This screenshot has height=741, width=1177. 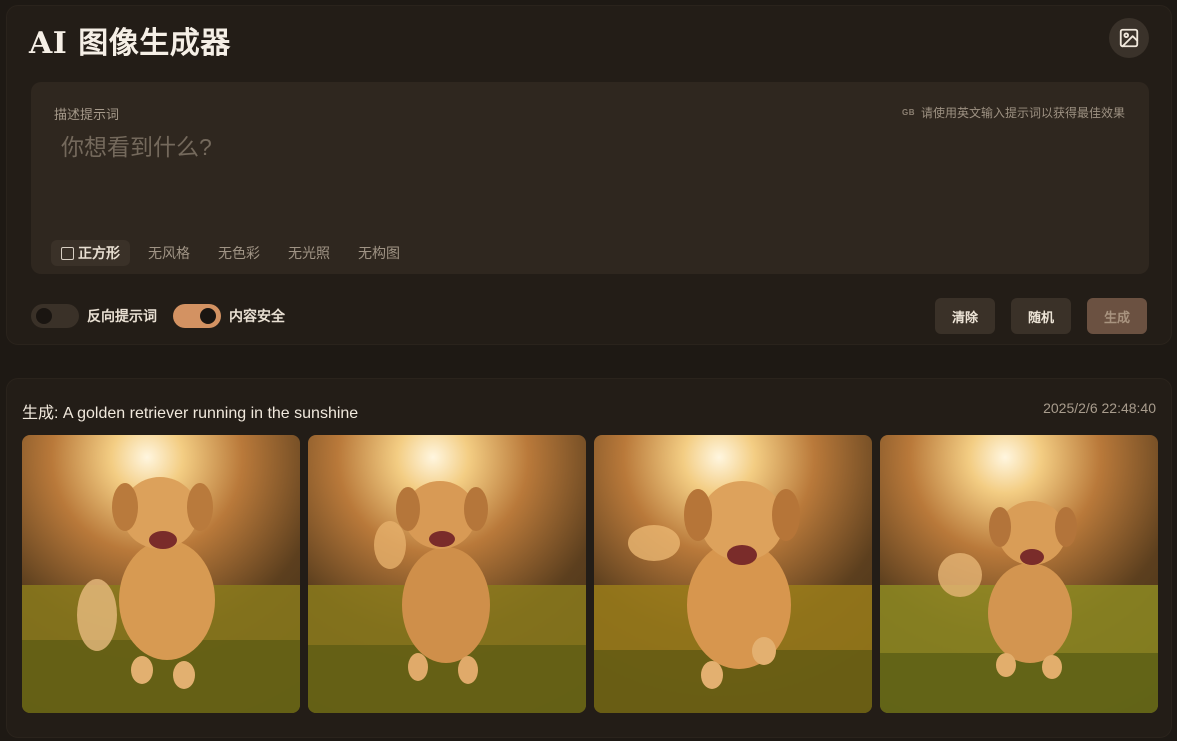 I want to click on content-safety-toggle, so click(x=197, y=316).